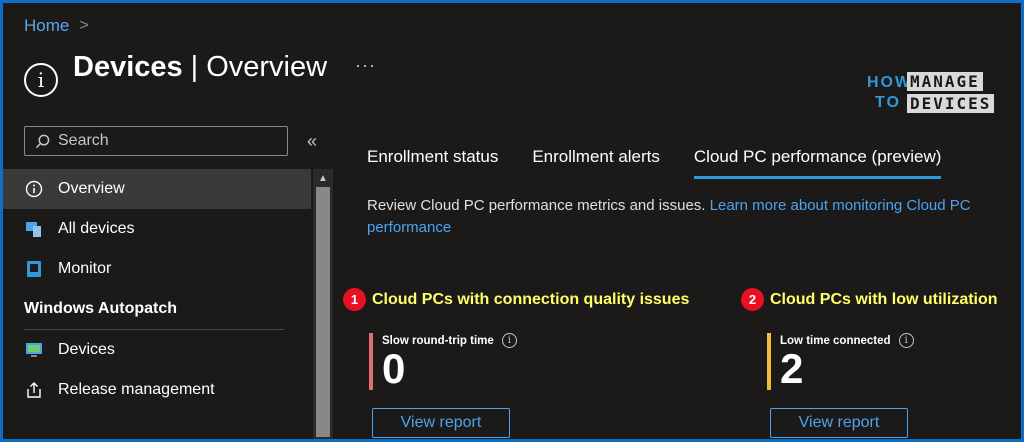  What do you see at coordinates (84, 25) in the screenshot?
I see `chevron-right-icon: >` at bounding box center [84, 25].